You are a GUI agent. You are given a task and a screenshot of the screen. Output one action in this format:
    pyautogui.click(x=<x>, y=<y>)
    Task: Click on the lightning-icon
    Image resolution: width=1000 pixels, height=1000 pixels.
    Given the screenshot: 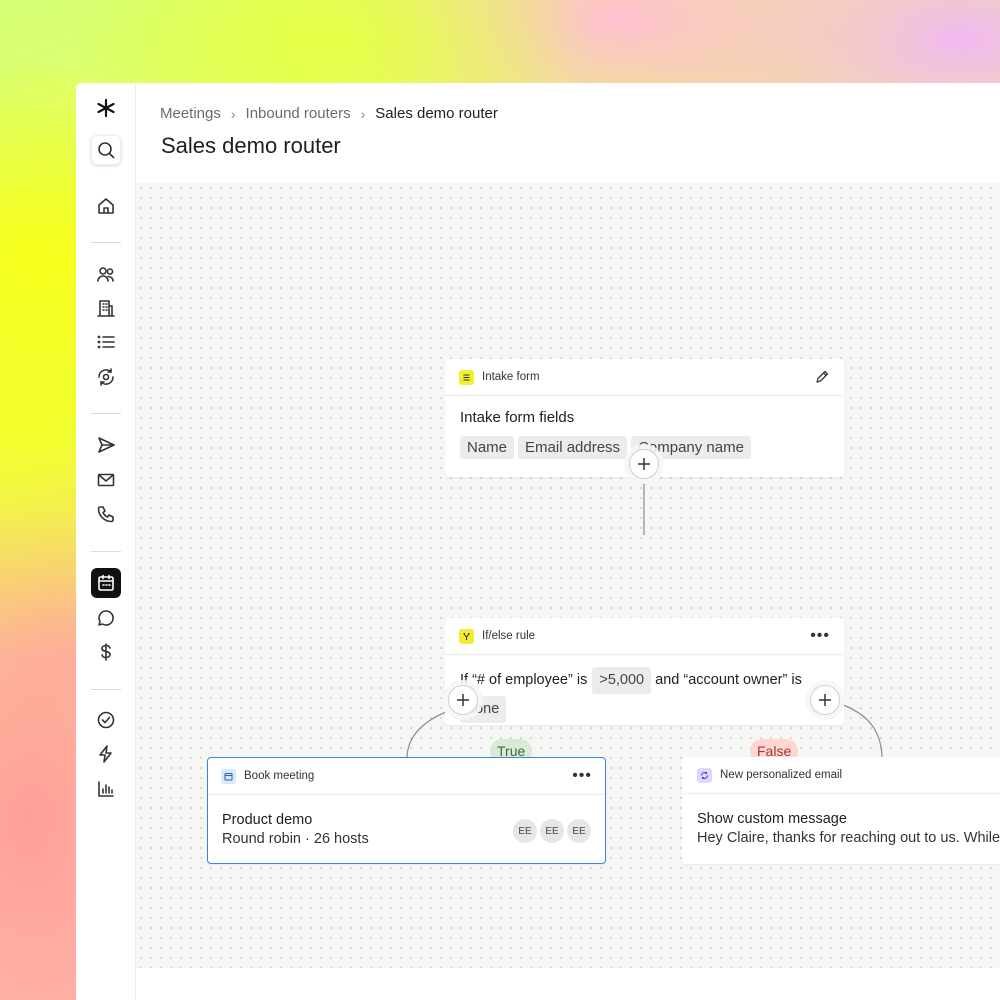 What is the action you would take?
    pyautogui.click(x=106, y=754)
    